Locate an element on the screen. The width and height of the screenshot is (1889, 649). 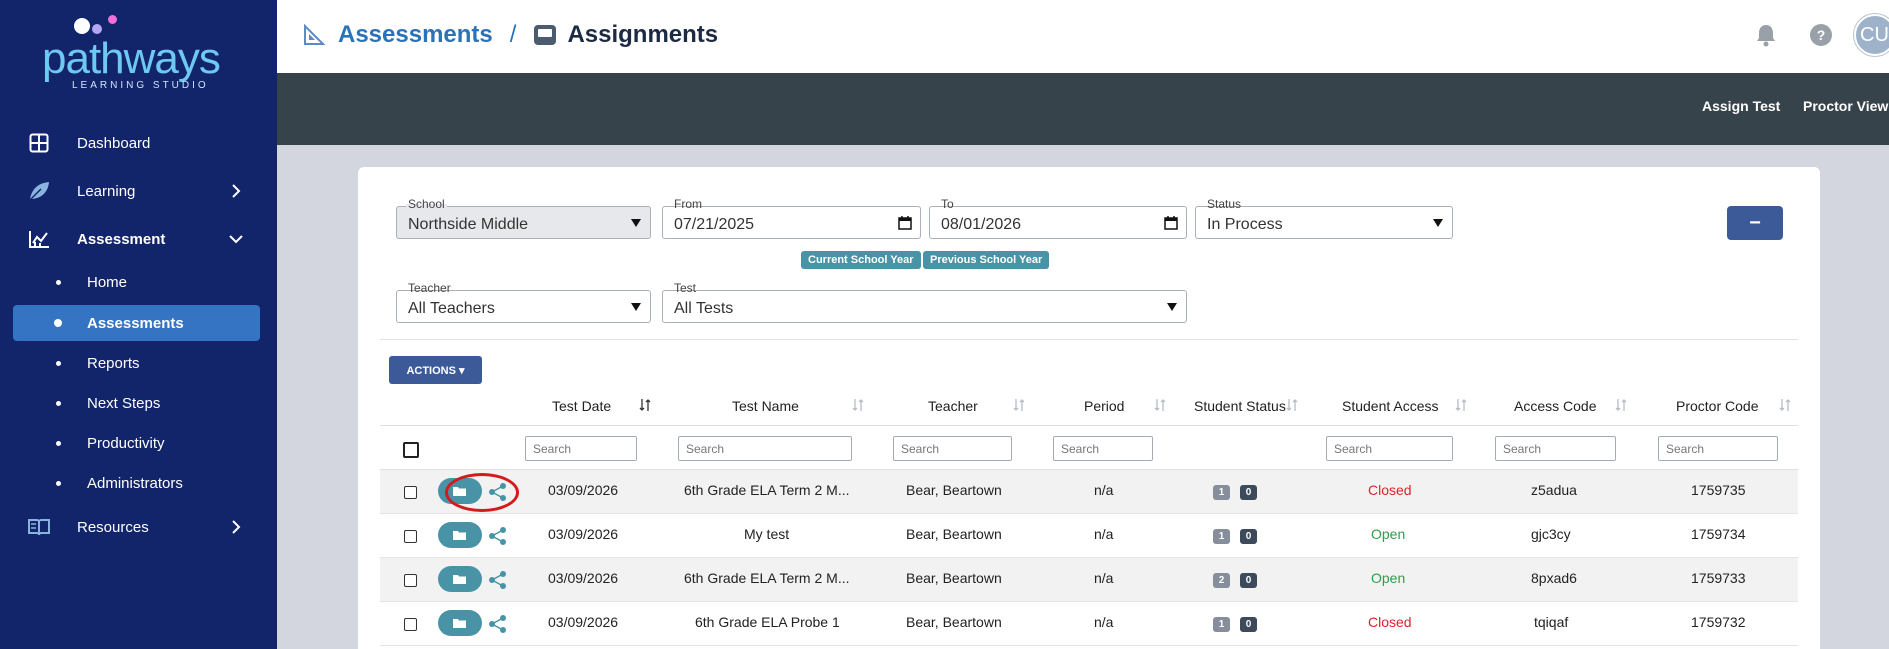
table-header-divider is located at coordinates (1089, 425).